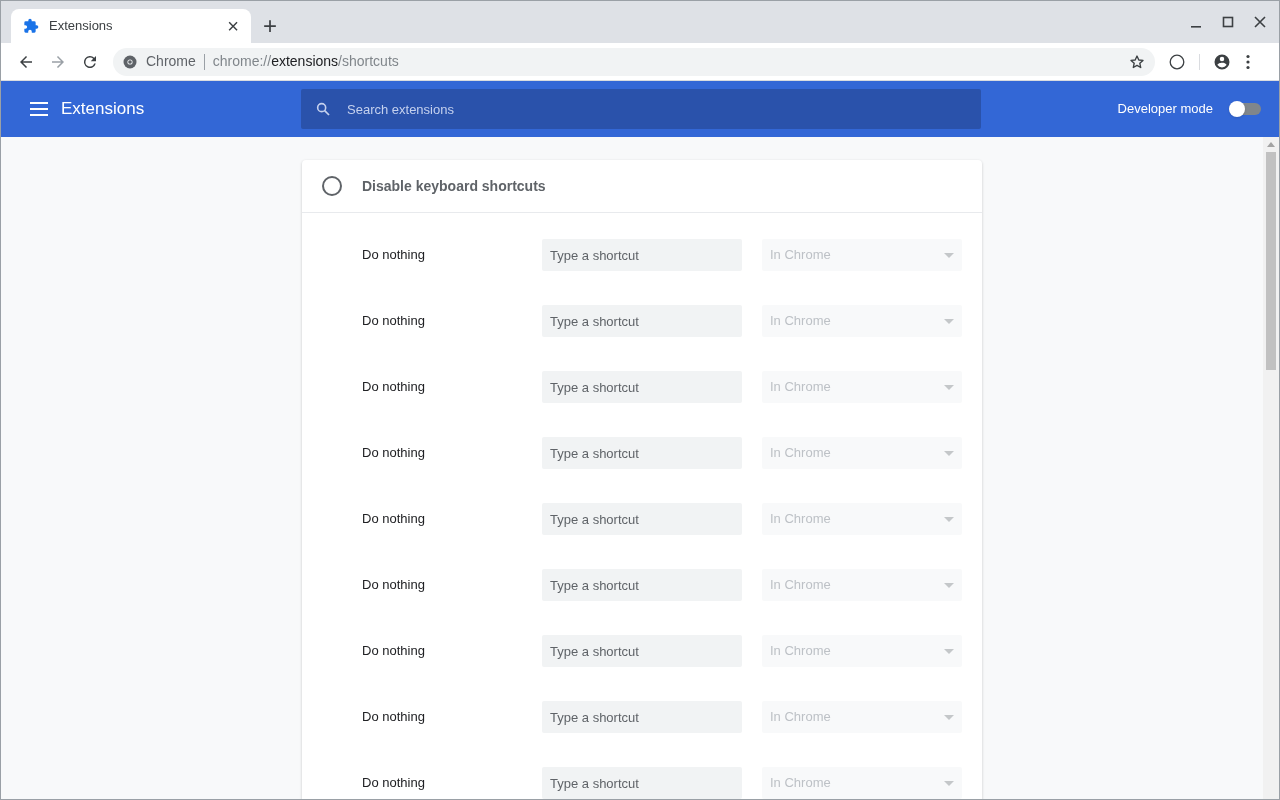 The width and height of the screenshot is (1280, 800). What do you see at coordinates (641, 109) in the screenshot?
I see `search-field: Search extensions` at bounding box center [641, 109].